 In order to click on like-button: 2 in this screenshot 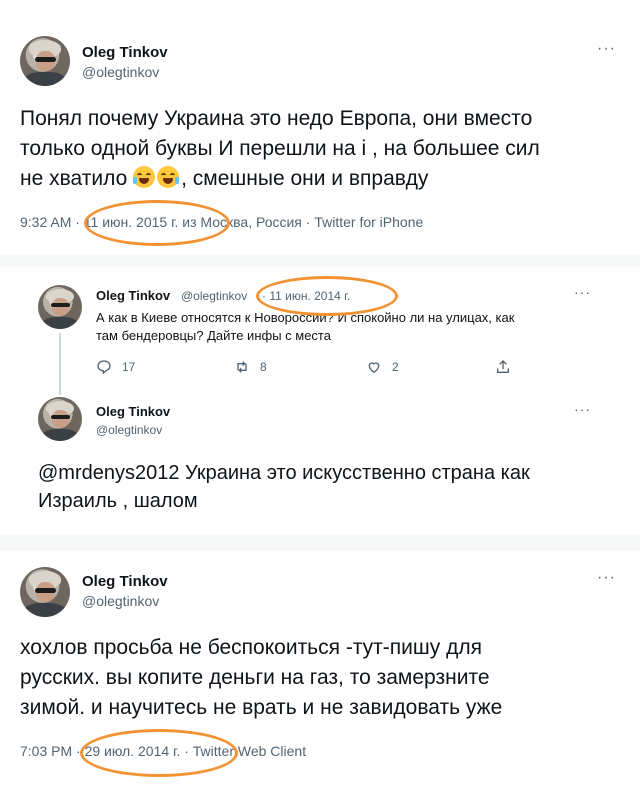, I will do `click(382, 367)`.